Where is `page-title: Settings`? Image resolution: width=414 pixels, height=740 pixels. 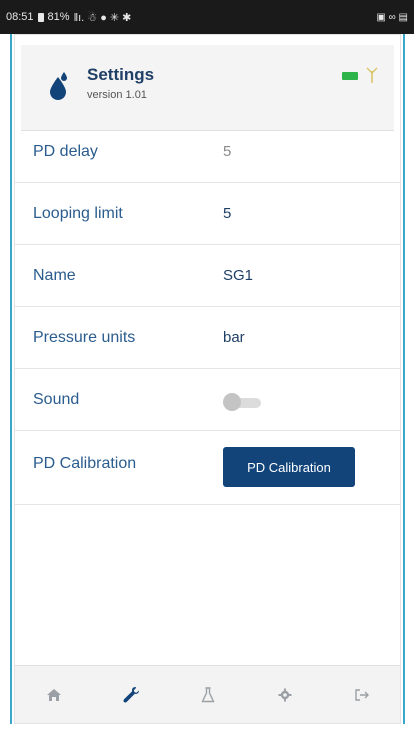
page-title: Settings is located at coordinates (121, 74).